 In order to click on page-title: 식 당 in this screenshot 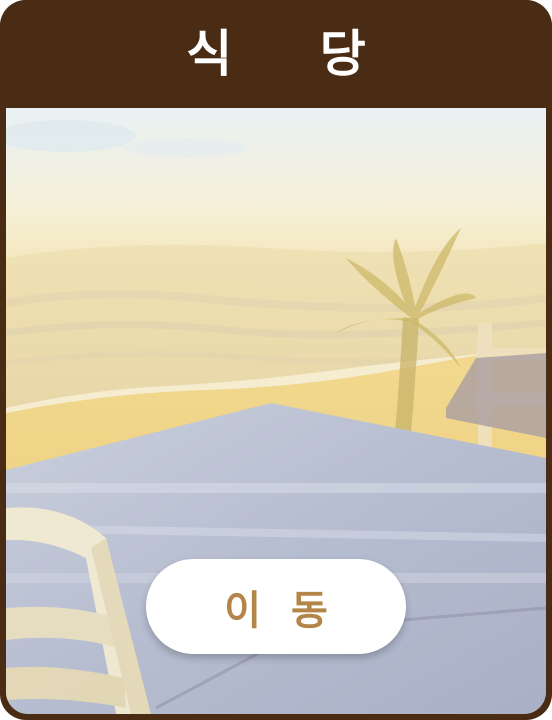, I will do `click(276, 54)`.